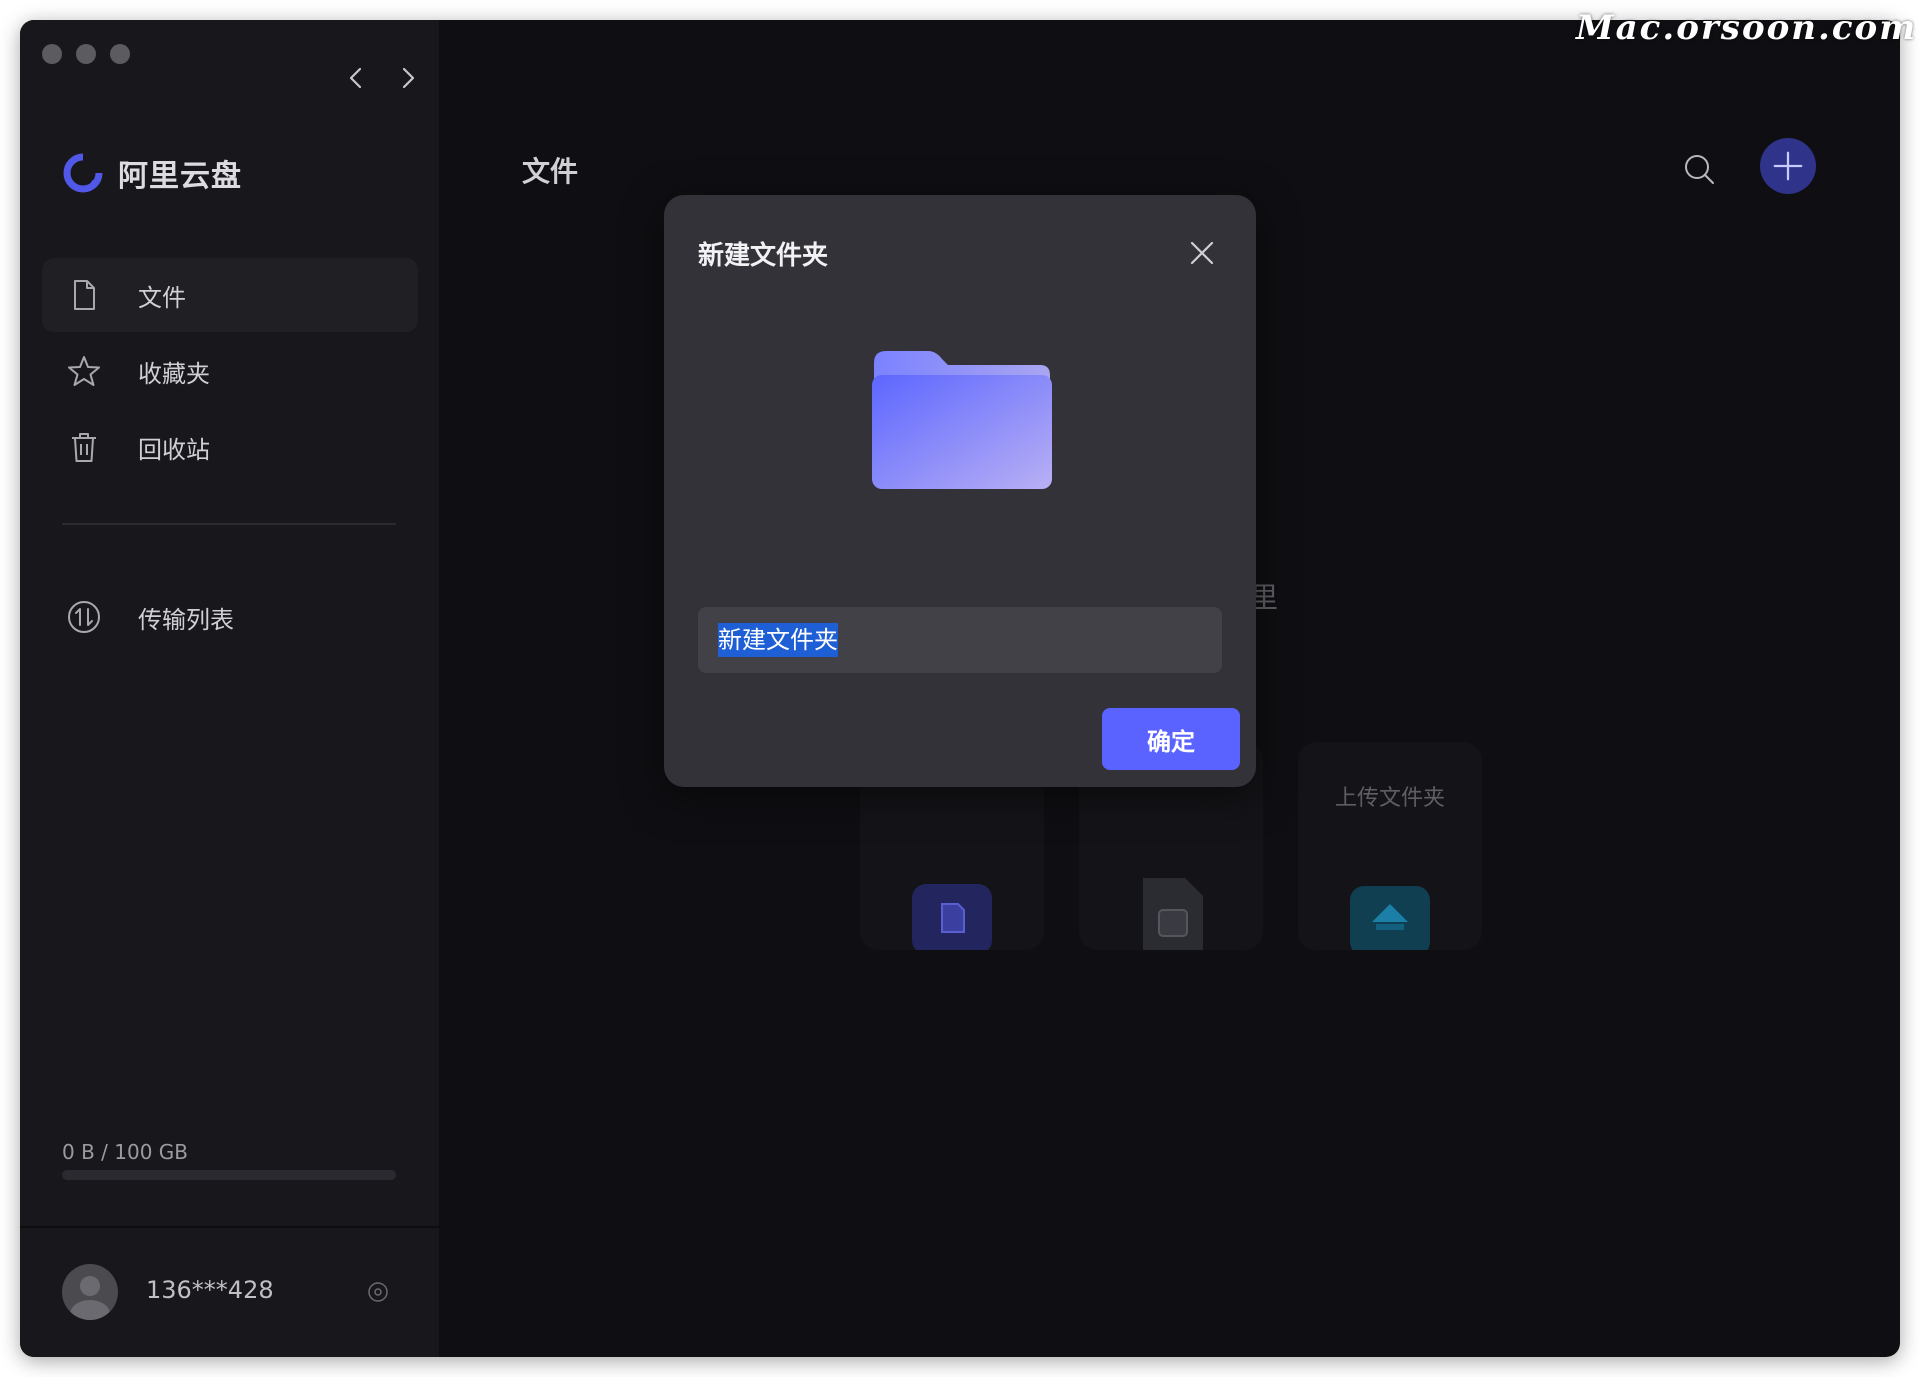 The width and height of the screenshot is (1920, 1377). What do you see at coordinates (1173, 914) in the screenshot?
I see `new-doc-icon` at bounding box center [1173, 914].